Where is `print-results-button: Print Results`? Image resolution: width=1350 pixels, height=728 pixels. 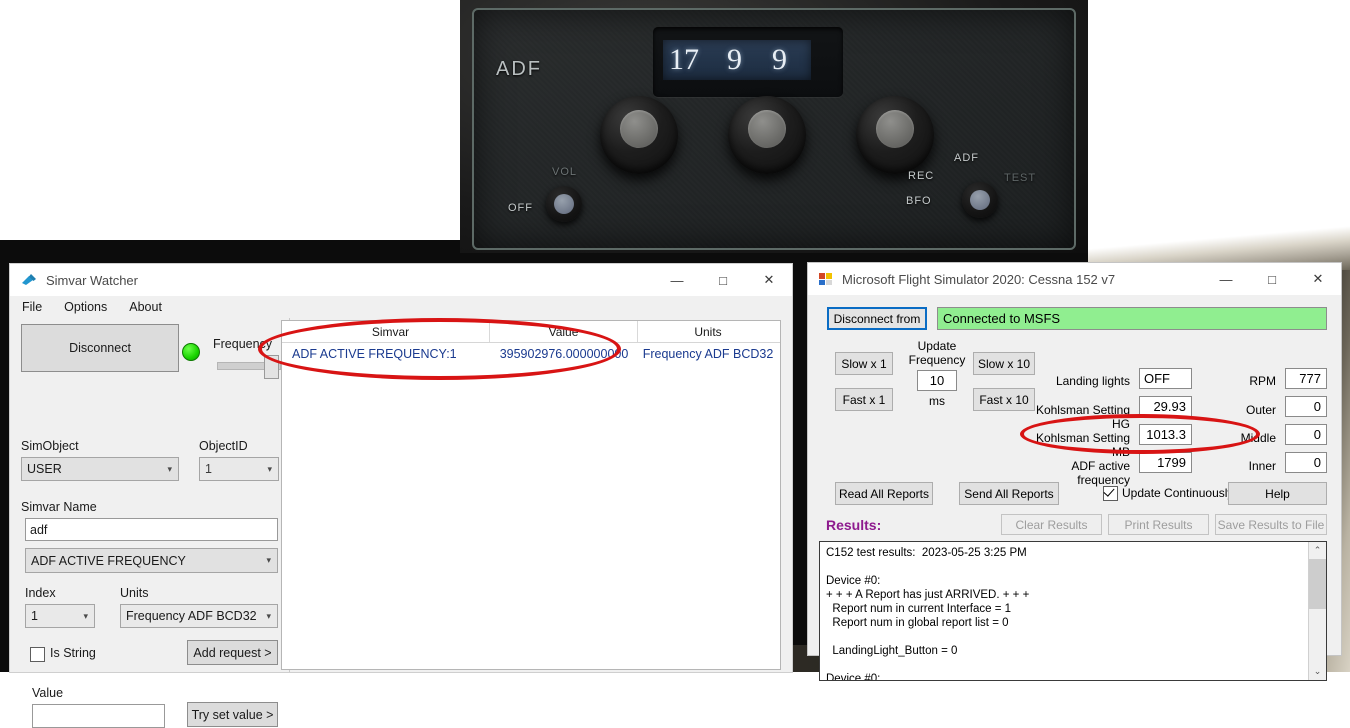
print-results-button: Print Results is located at coordinates (1158, 524).